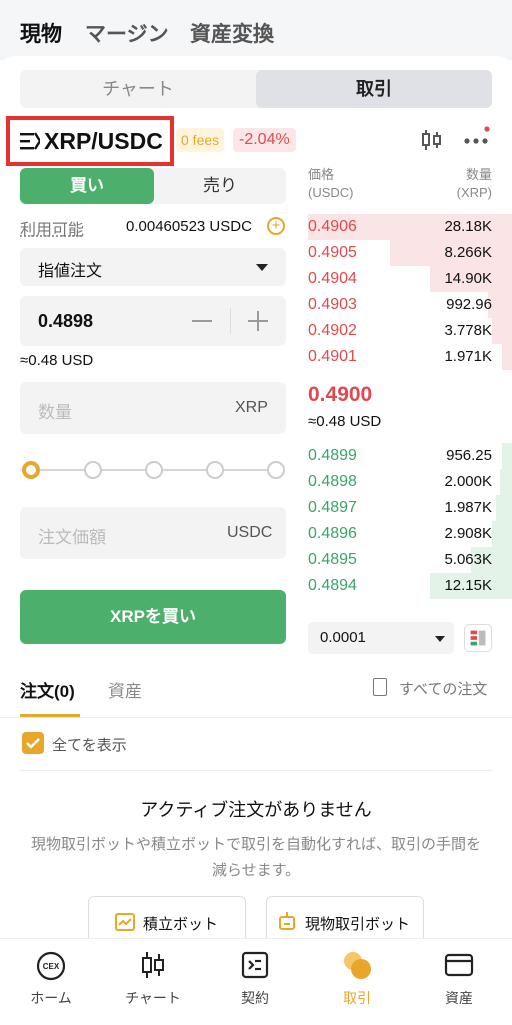 This screenshot has height=1025, width=512. I want to click on more-icon, so click(477, 139).